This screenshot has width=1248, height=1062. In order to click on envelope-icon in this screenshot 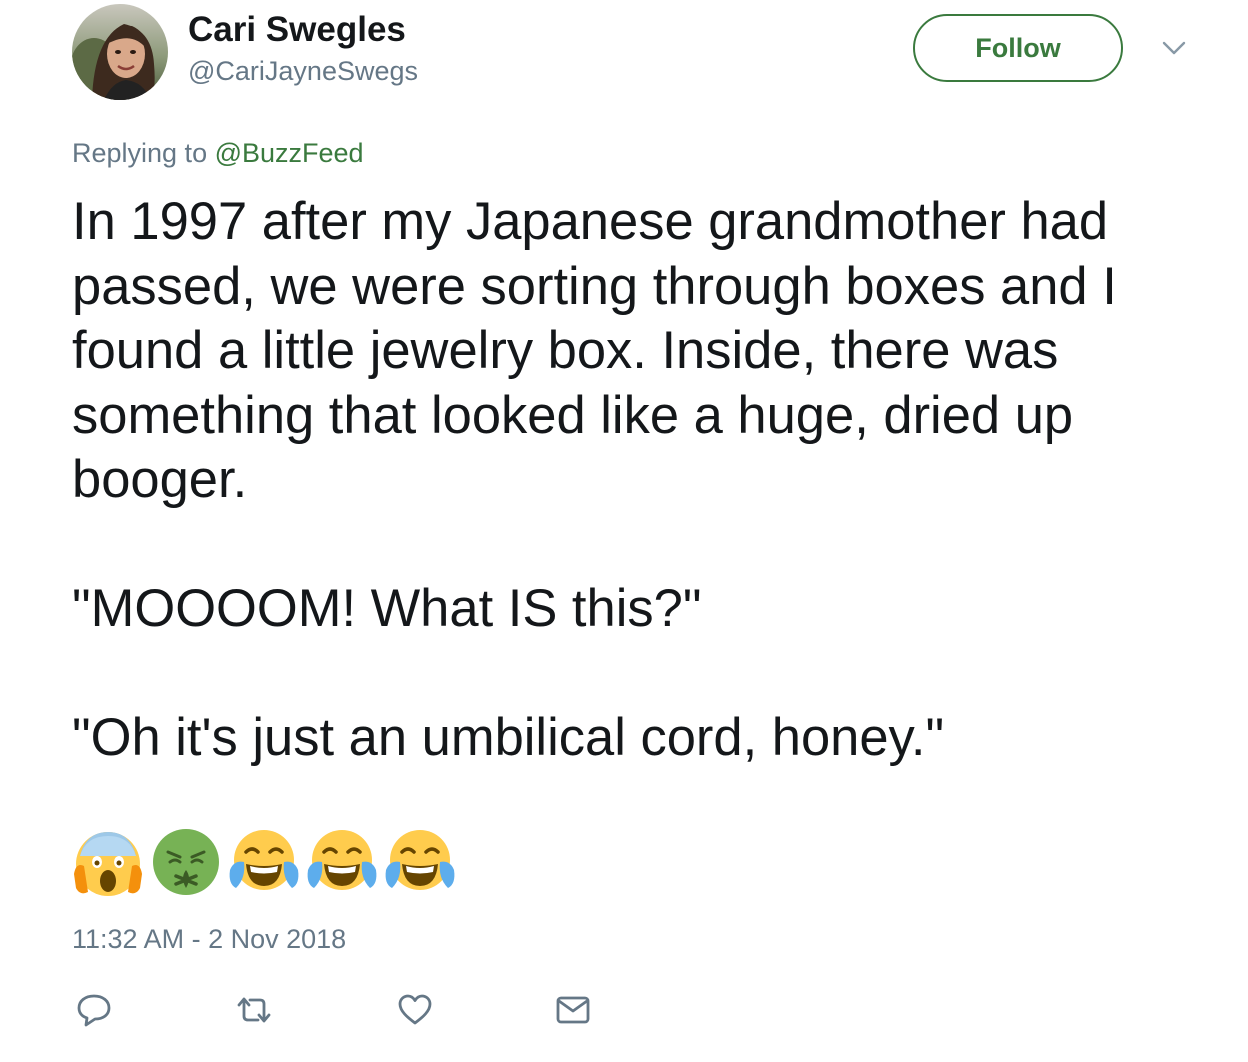, I will do `click(573, 1010)`.